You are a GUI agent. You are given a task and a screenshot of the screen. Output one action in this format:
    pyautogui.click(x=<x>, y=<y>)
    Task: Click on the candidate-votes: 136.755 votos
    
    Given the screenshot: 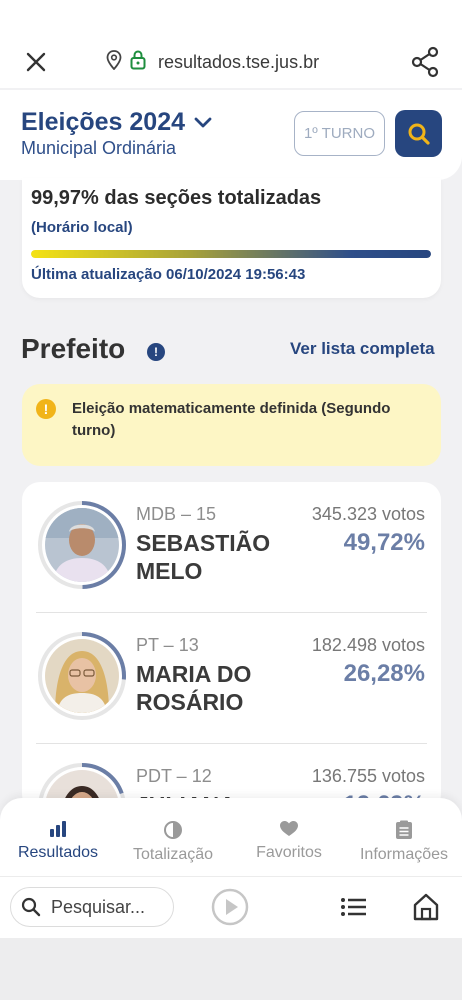 What is the action you would take?
    pyautogui.click(x=368, y=776)
    